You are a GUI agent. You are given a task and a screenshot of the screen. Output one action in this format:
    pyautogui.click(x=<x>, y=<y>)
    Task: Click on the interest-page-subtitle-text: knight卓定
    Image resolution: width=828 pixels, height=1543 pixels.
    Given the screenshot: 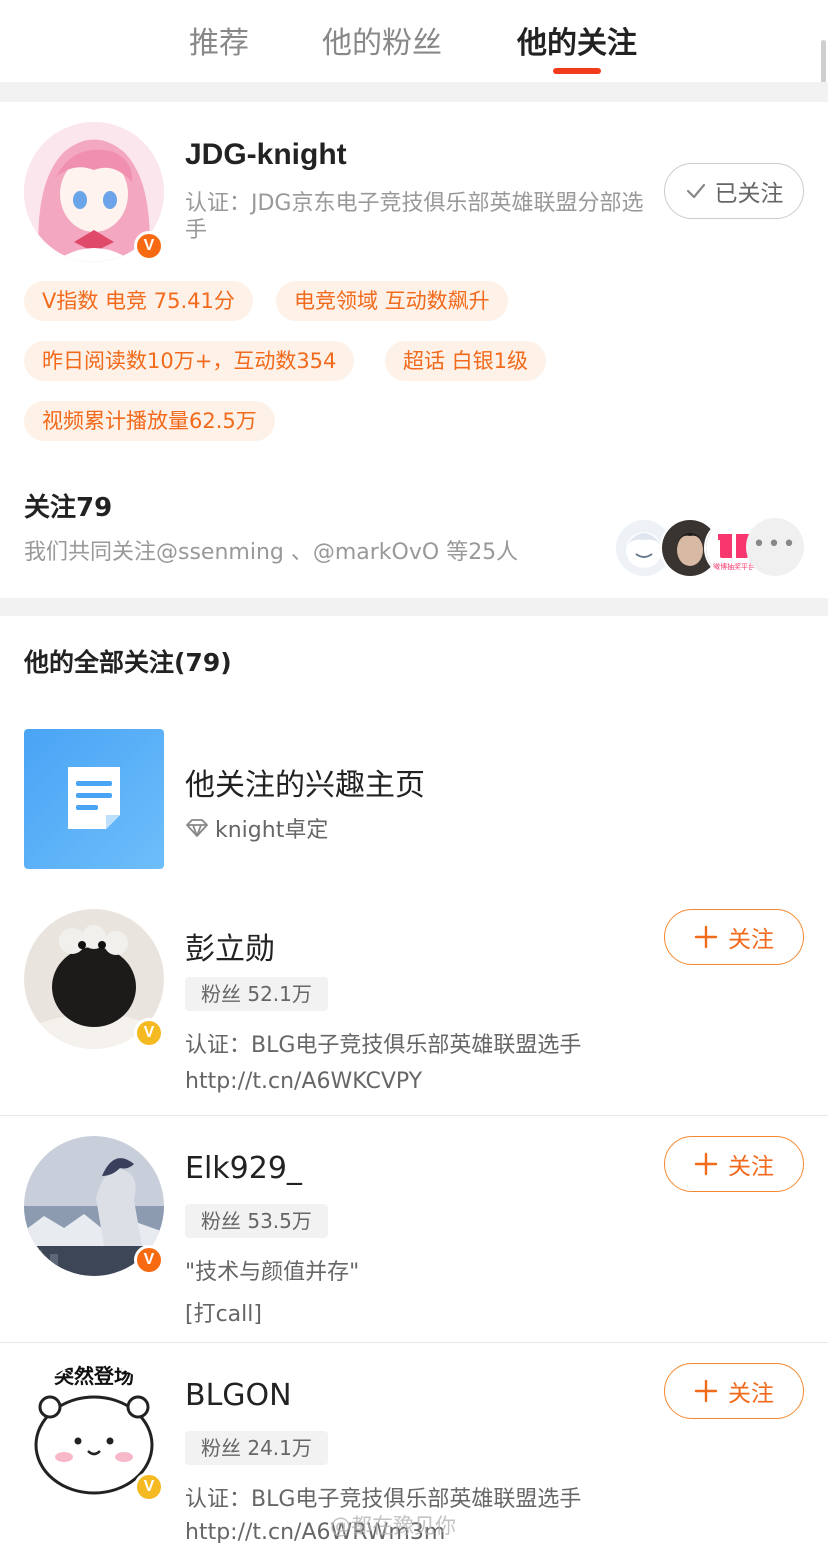 What is the action you would take?
    pyautogui.click(x=272, y=830)
    